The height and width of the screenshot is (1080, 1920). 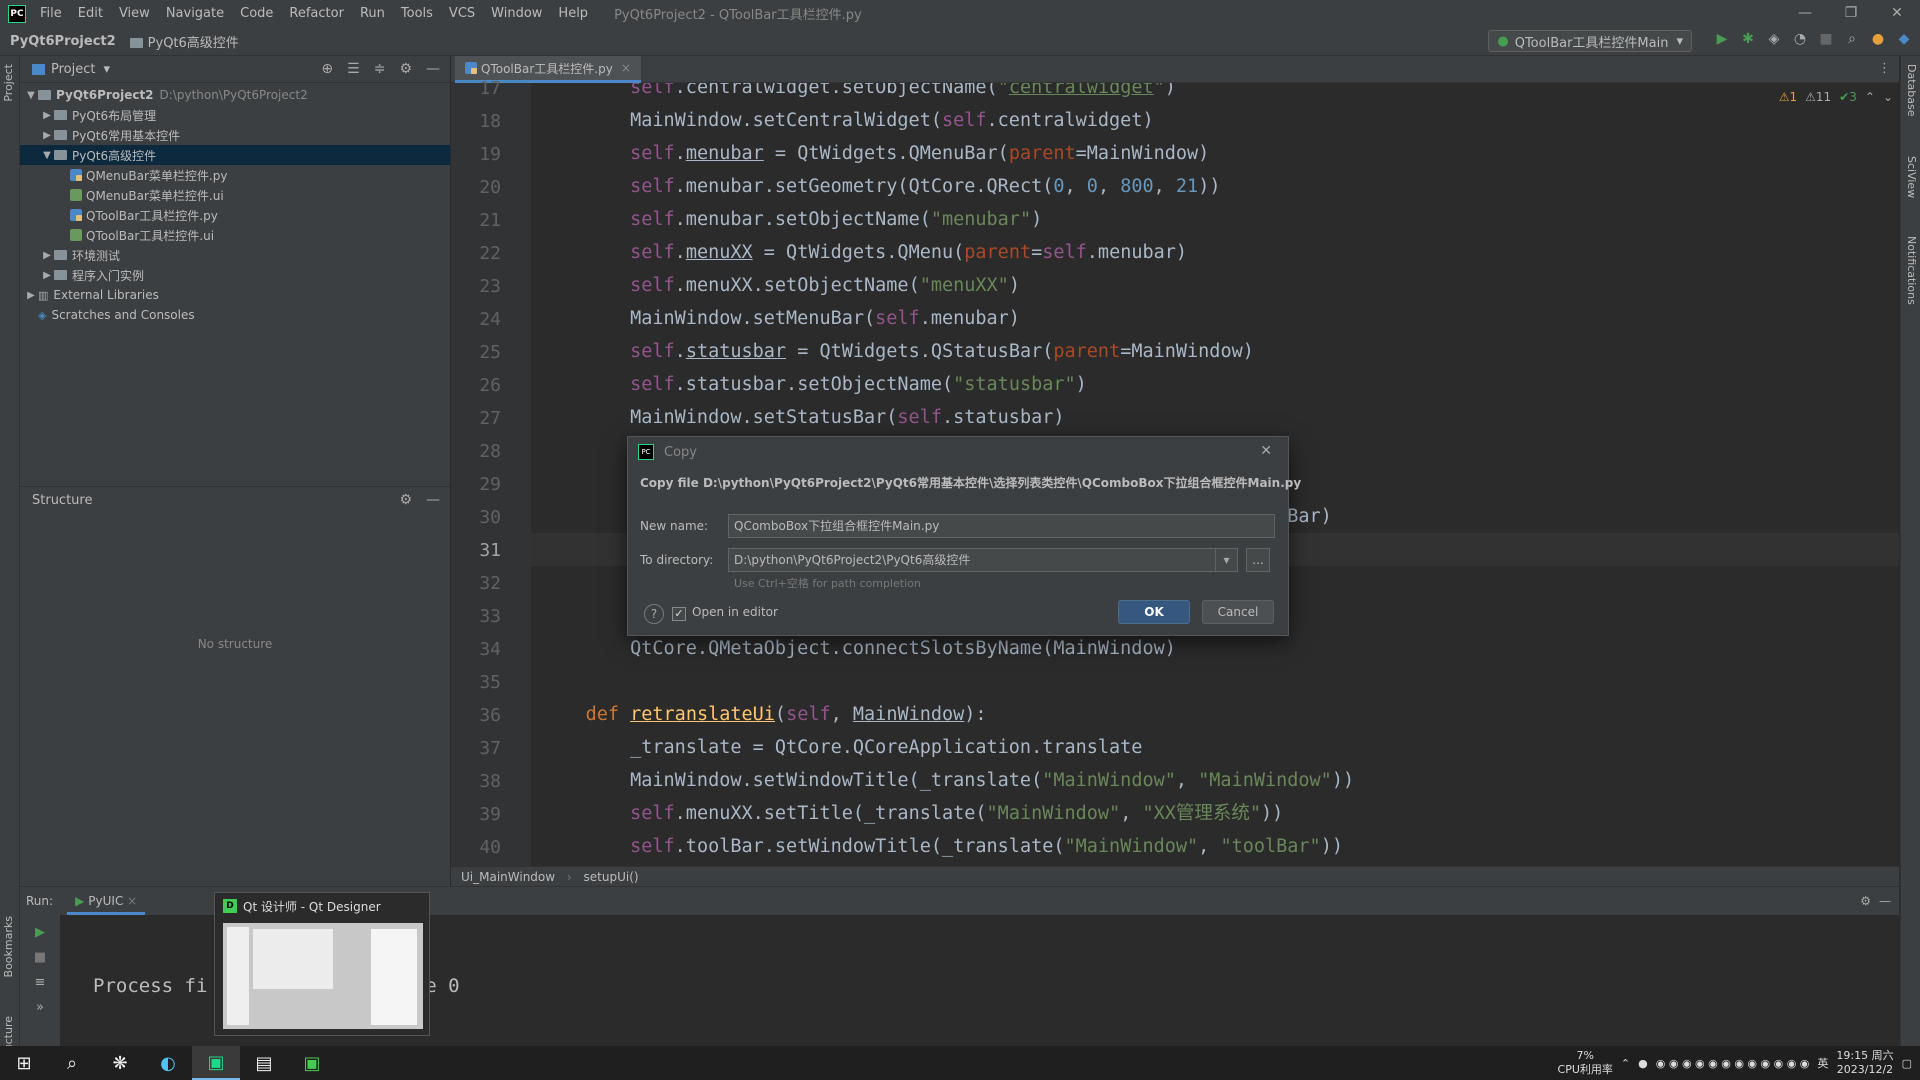 What do you see at coordinates (235, 155) in the screenshot?
I see `tree-item: ▼ PyQt6高级控件` at bounding box center [235, 155].